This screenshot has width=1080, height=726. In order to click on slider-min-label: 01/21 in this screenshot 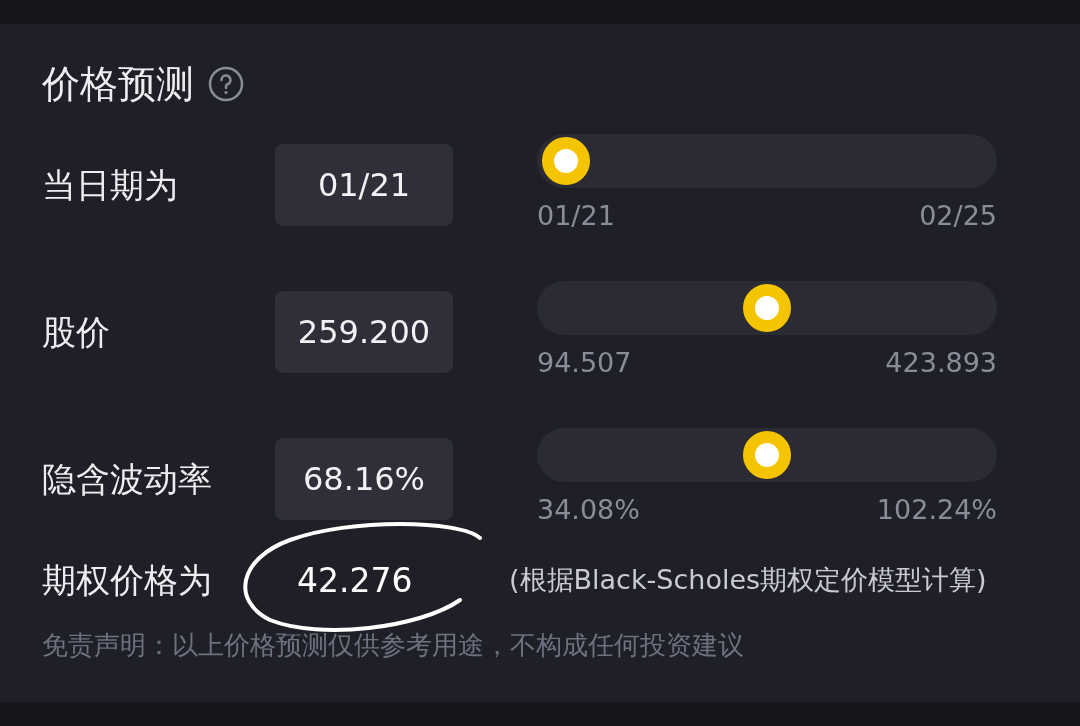, I will do `click(576, 215)`.